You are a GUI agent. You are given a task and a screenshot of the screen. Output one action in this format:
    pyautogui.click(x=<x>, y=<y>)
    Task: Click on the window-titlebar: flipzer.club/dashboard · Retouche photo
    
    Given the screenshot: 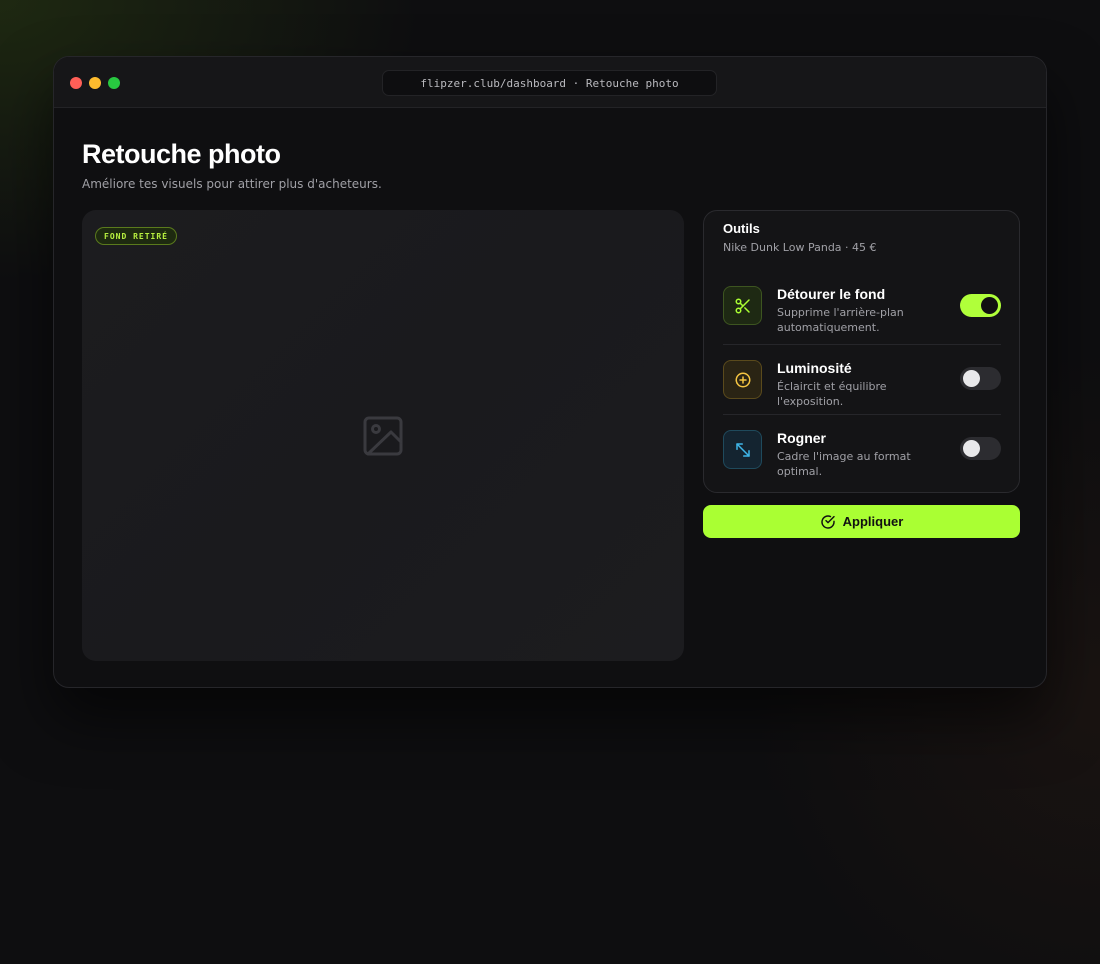 What is the action you would take?
    pyautogui.click(x=550, y=82)
    